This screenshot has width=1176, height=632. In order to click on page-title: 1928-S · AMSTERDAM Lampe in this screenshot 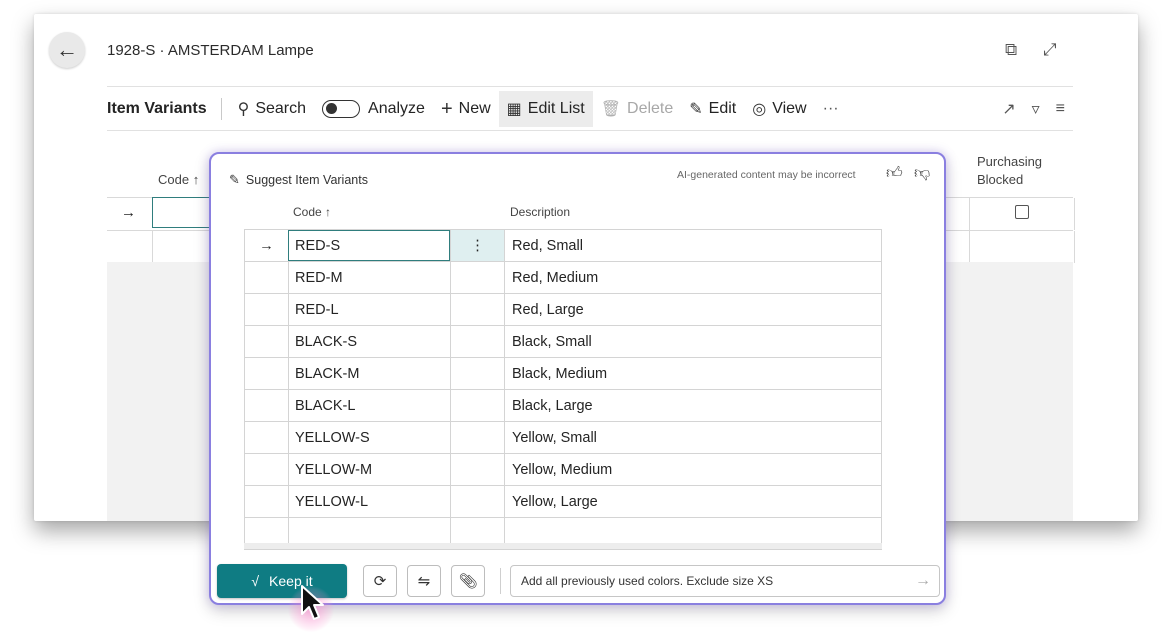, I will do `click(210, 50)`.